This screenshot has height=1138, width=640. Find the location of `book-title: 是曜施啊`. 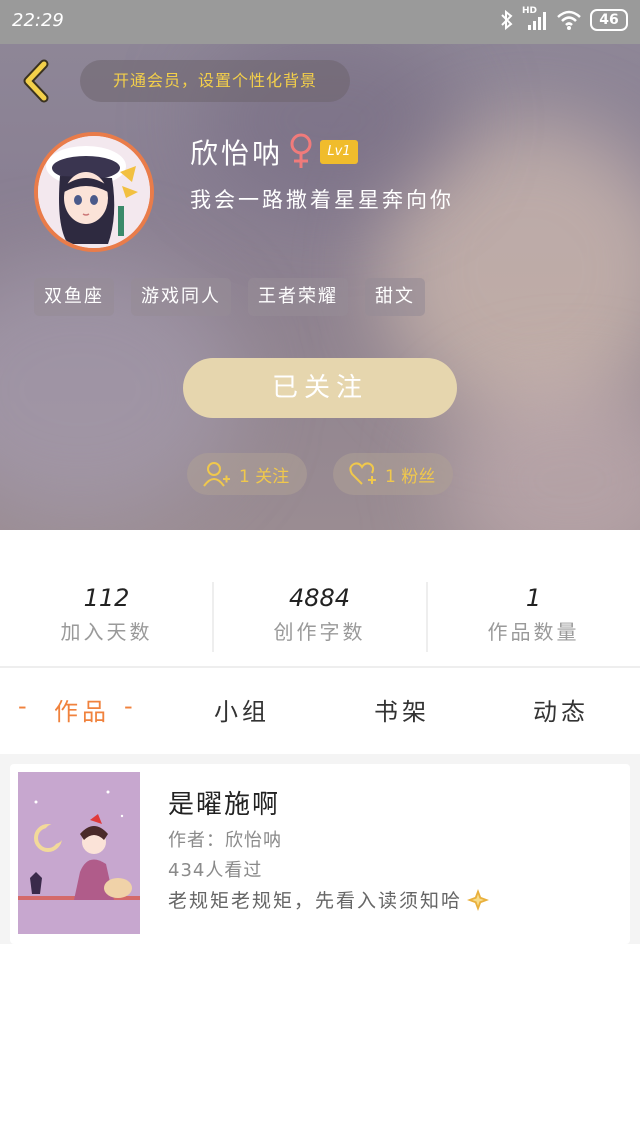

book-title: 是曜施啊 is located at coordinates (224, 805).